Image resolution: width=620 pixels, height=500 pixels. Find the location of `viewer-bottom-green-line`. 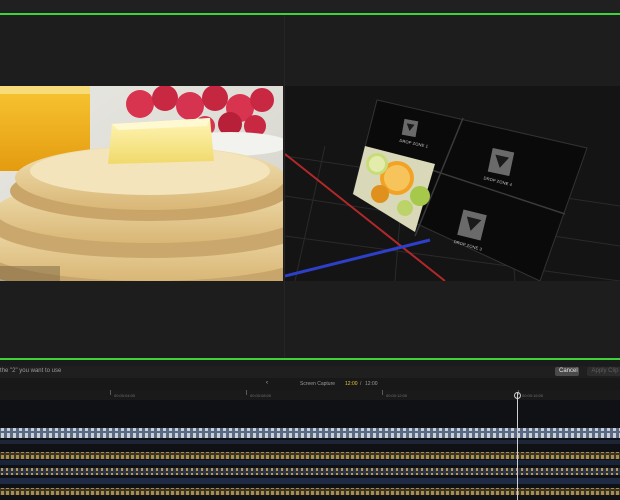

viewer-bottom-green-line is located at coordinates (310, 359).